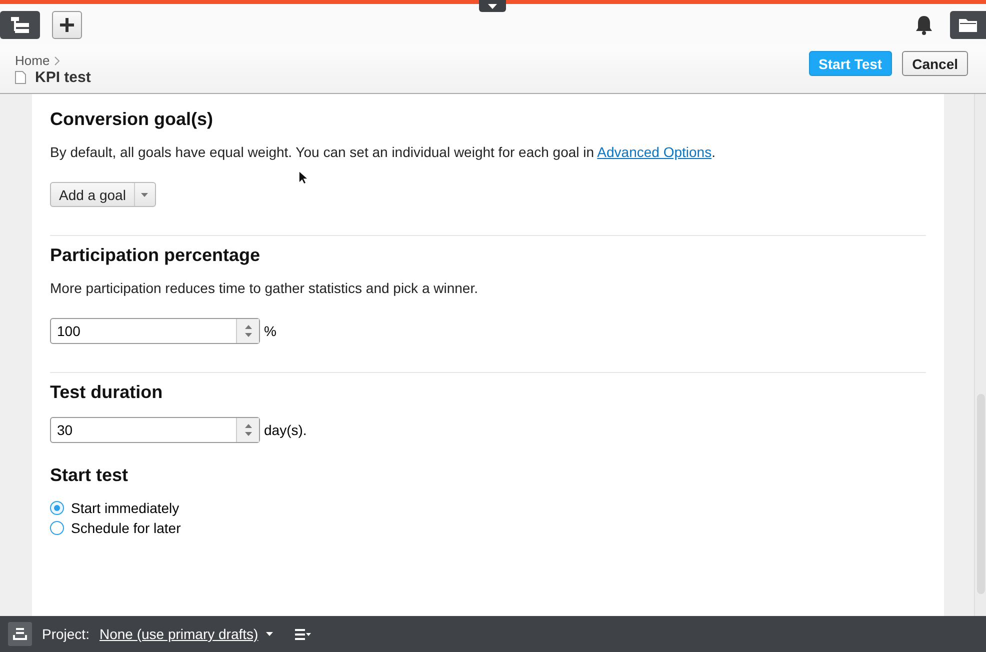  Describe the element at coordinates (303, 177) in the screenshot. I see `cursor-icon` at that location.